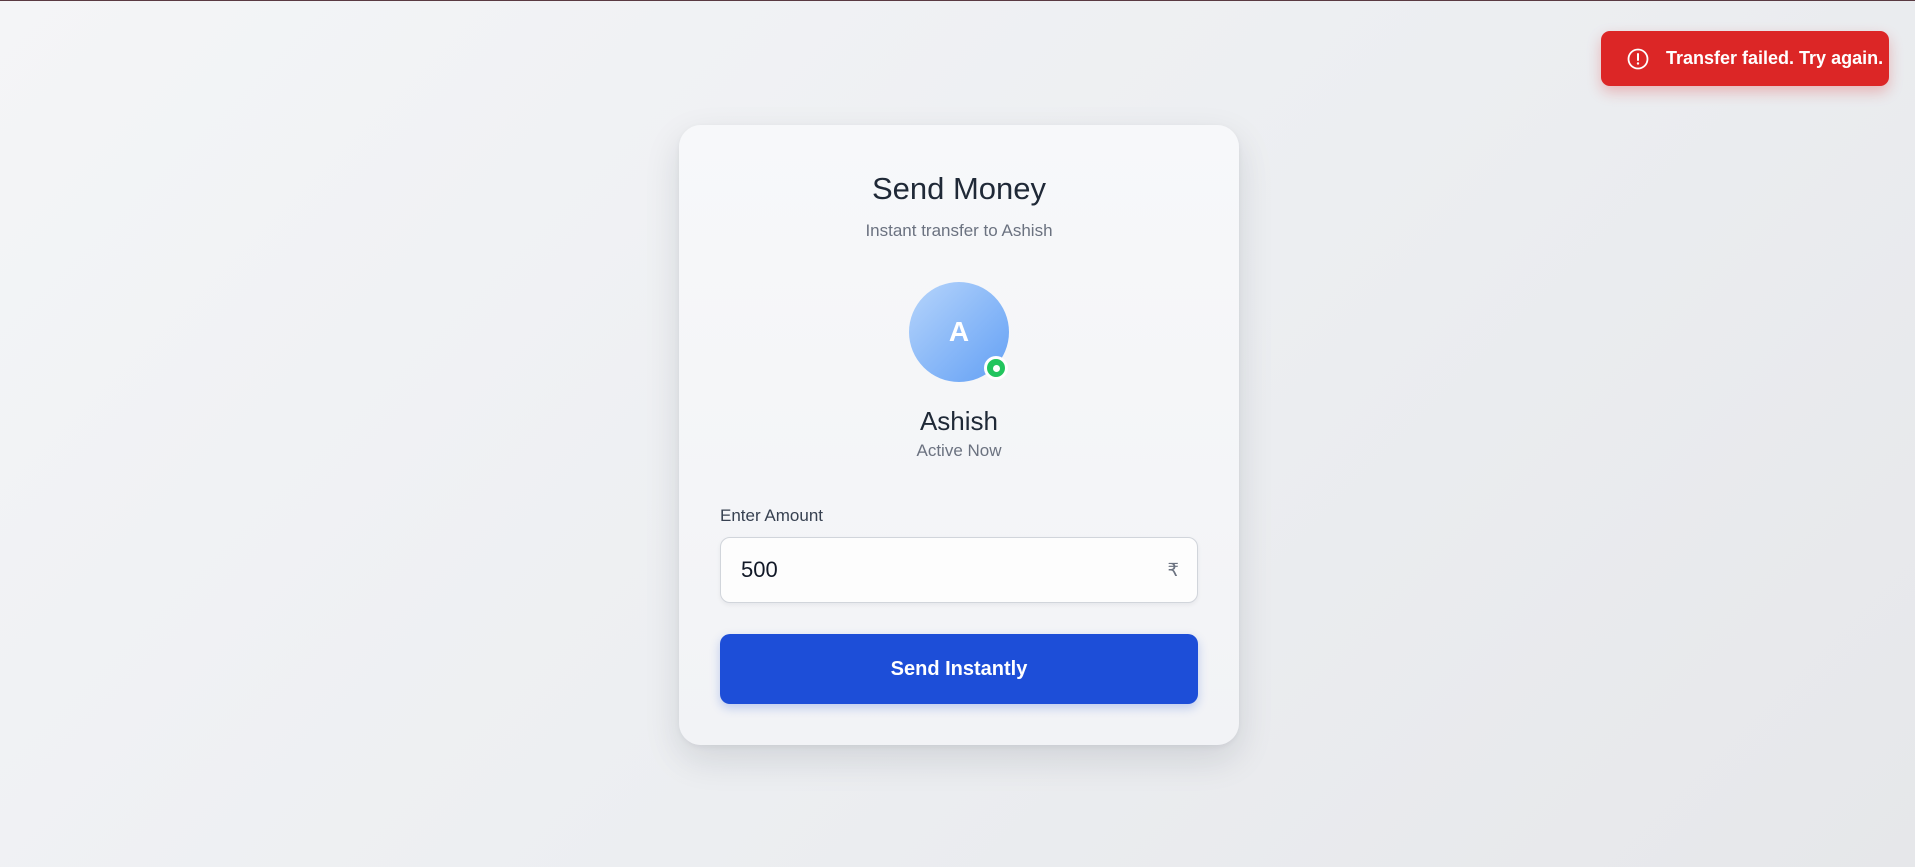 The height and width of the screenshot is (867, 1915). I want to click on alert-circle-icon, so click(1638, 59).